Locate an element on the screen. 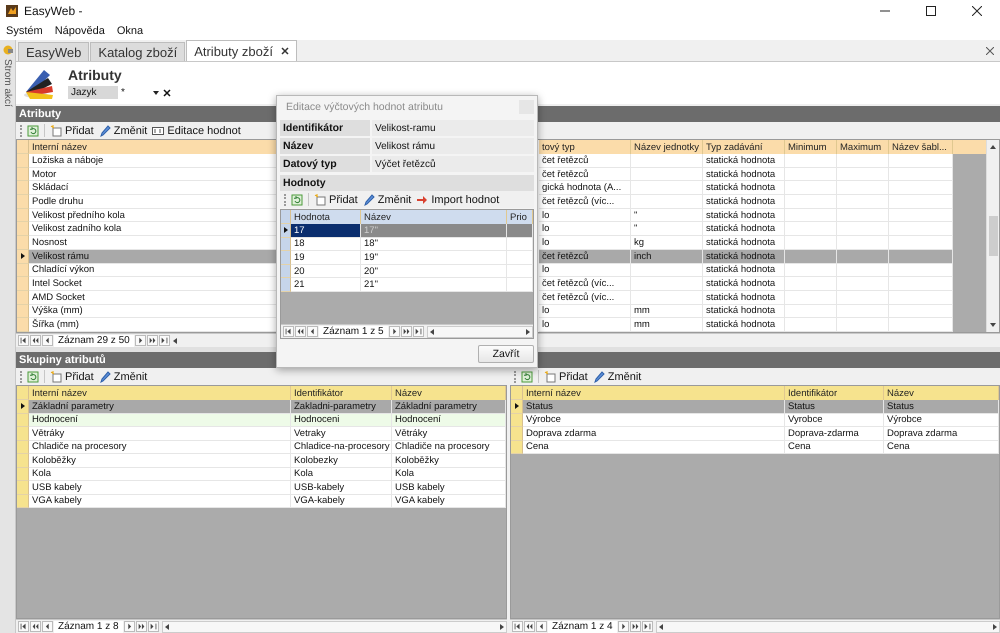  menu-item: Nápověda is located at coordinates (79, 31).